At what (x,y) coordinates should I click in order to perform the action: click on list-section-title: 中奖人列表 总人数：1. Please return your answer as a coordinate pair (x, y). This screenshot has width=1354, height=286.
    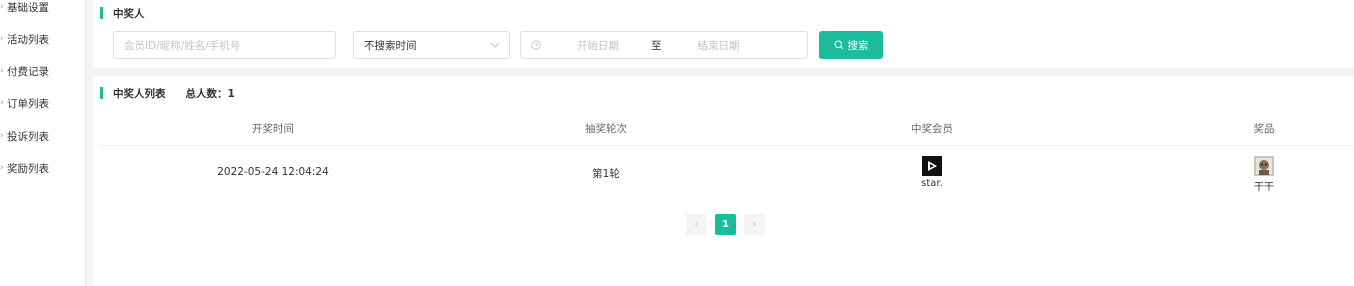
    Looking at the image, I should click on (167, 93).